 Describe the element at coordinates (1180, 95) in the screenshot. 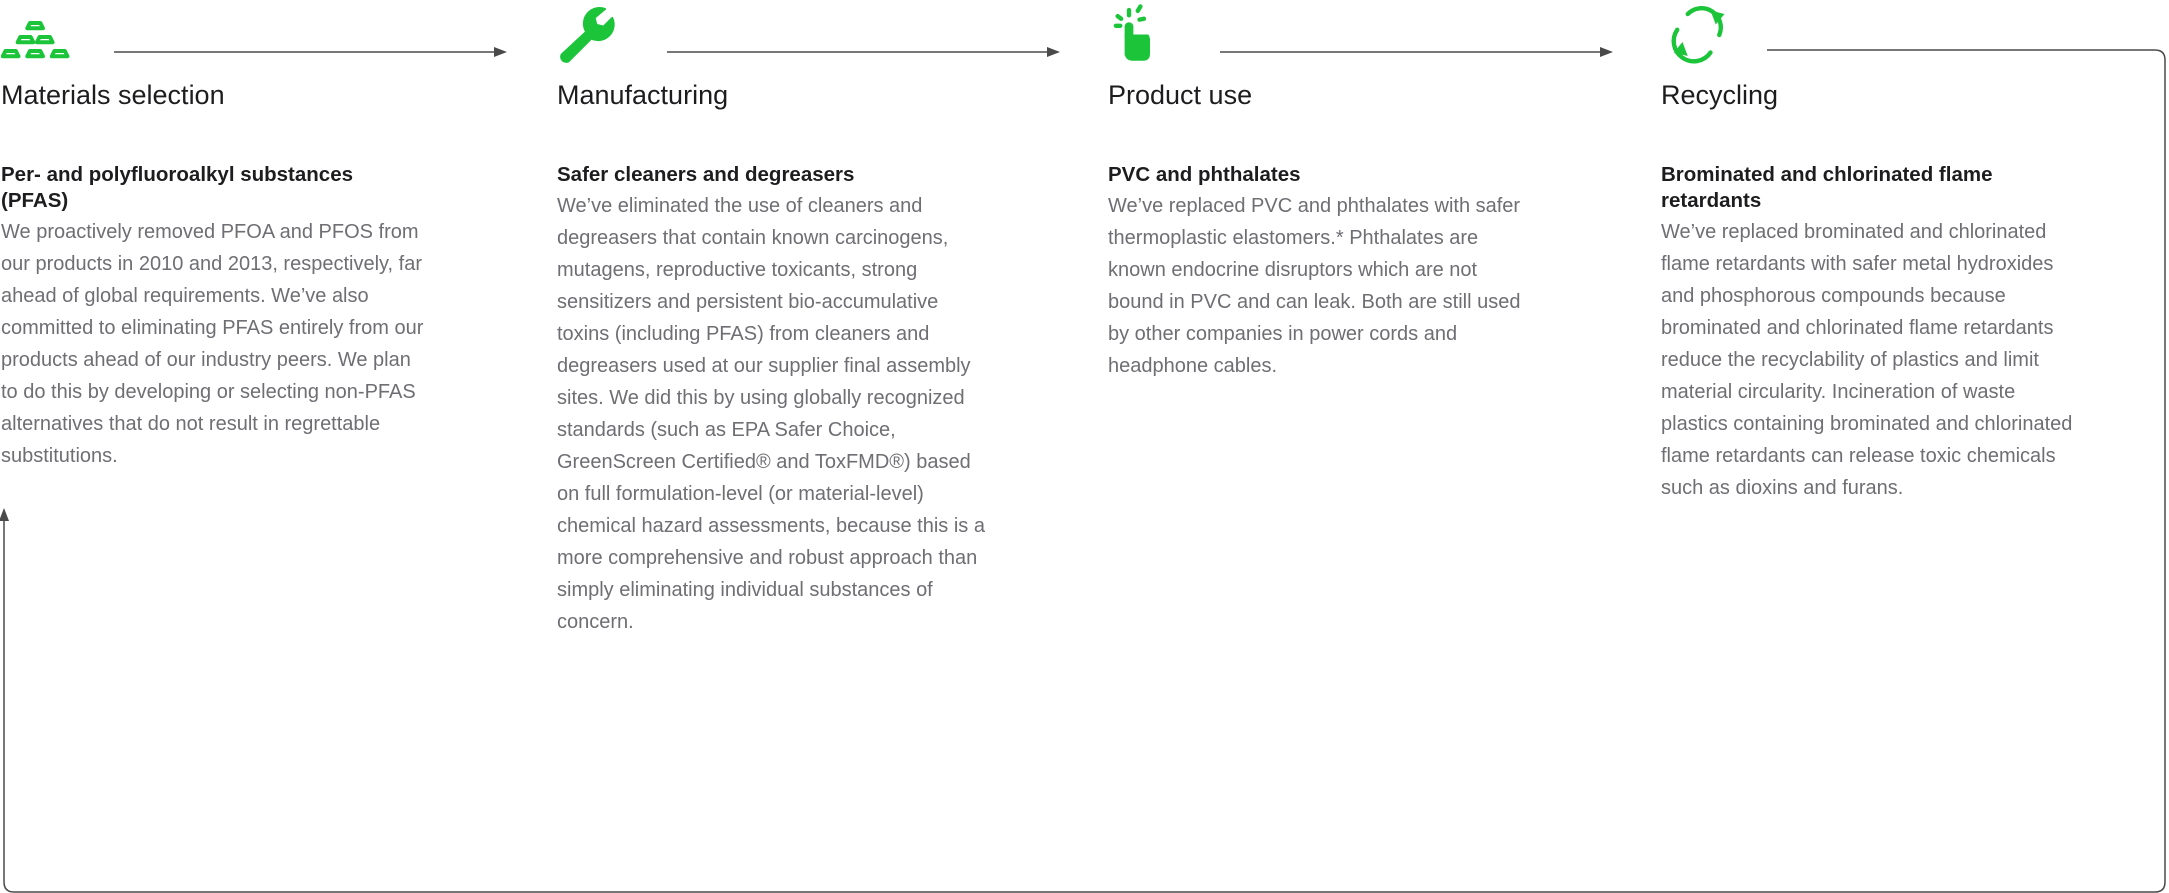

I see `stage-title: Product use` at that location.